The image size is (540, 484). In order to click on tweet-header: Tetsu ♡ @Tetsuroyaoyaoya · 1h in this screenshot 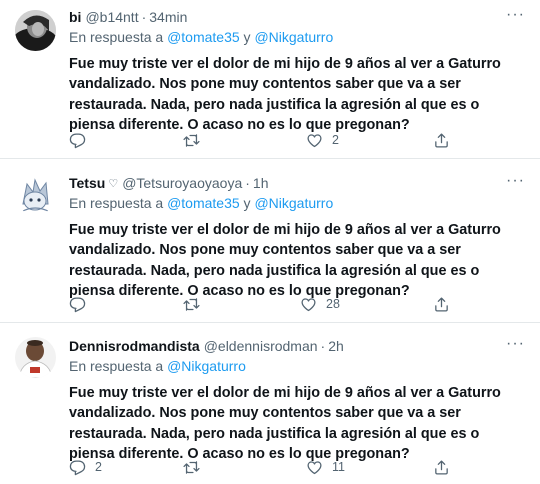, I will do `click(169, 183)`.